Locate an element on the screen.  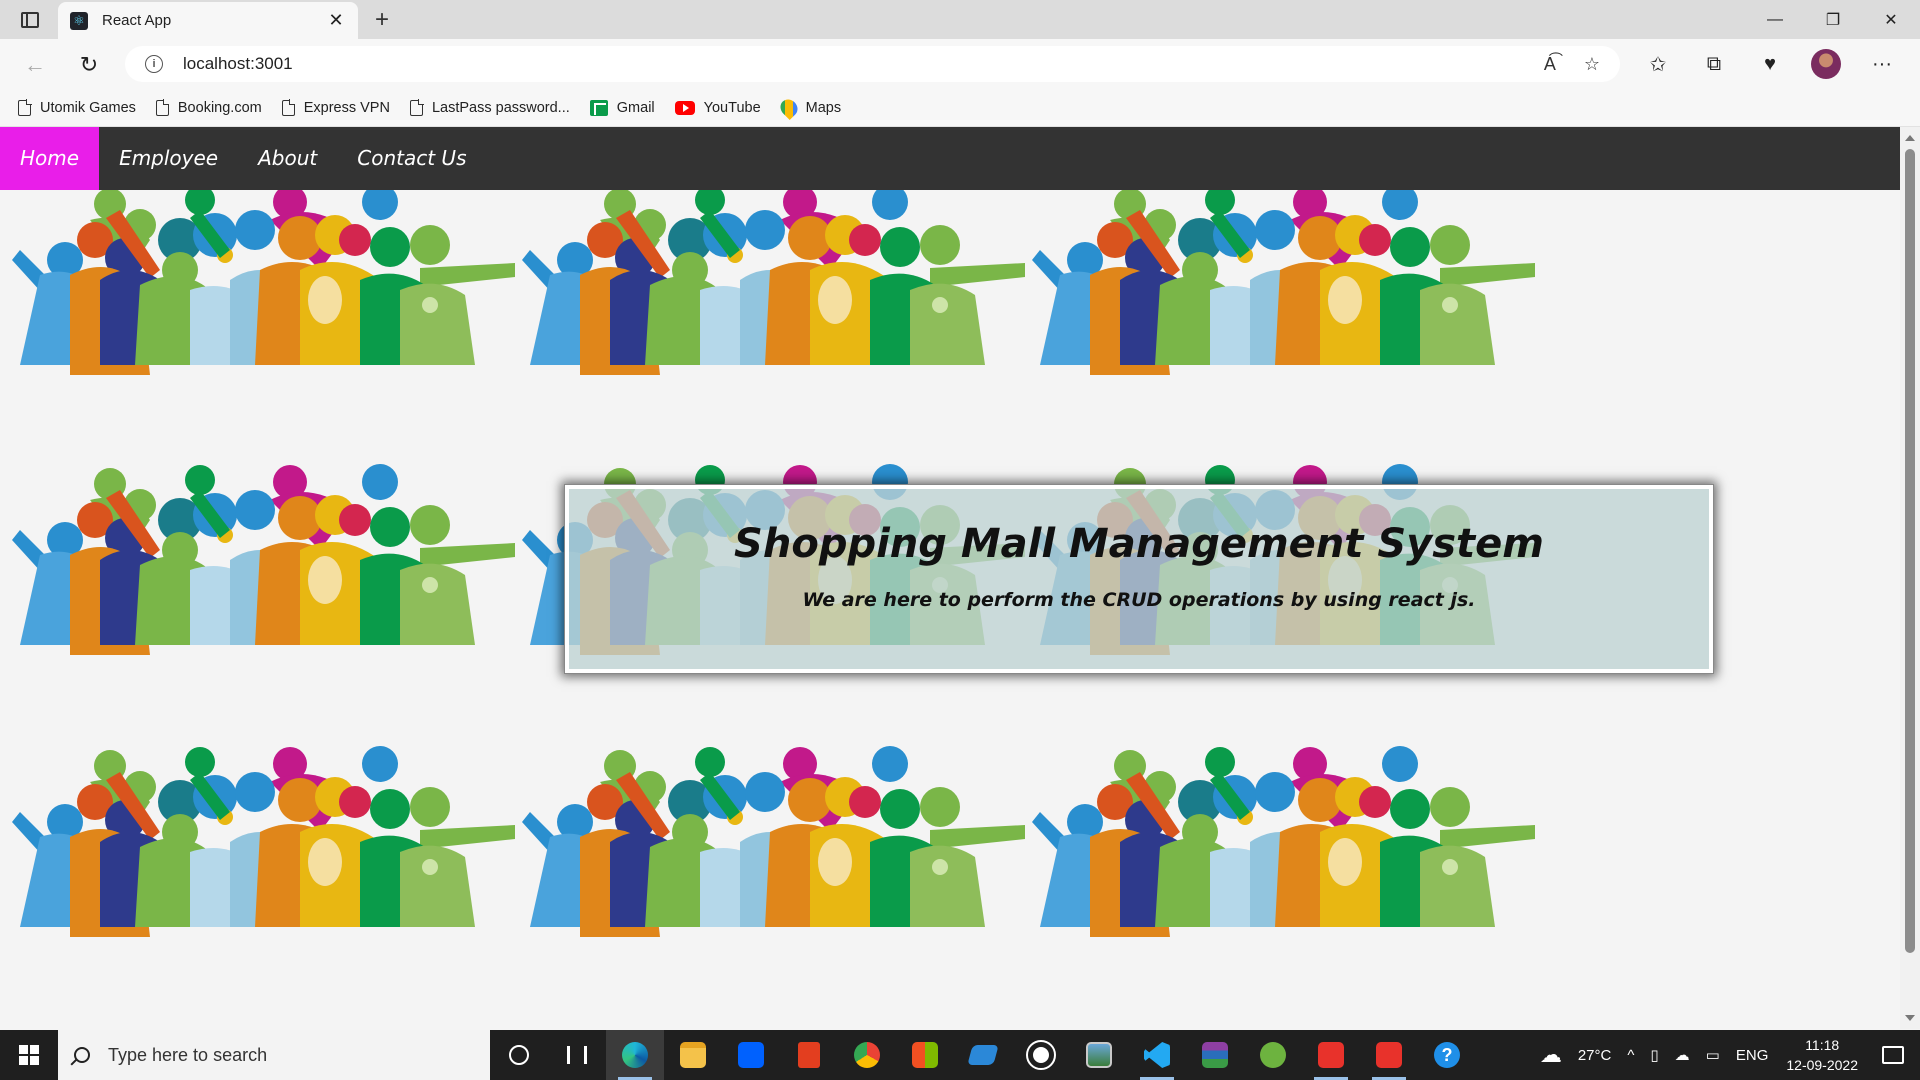
tab-actions-icon is located at coordinates (30, 20).